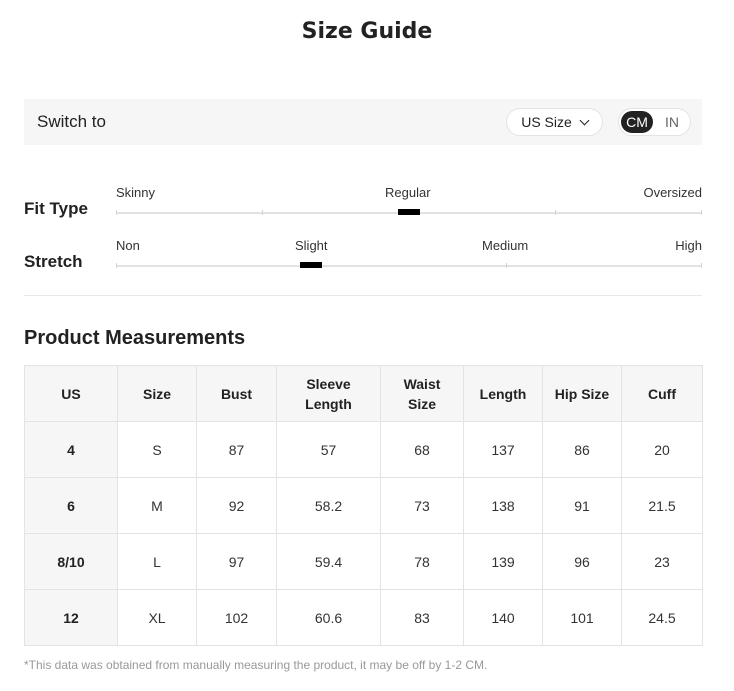  What do you see at coordinates (637, 122) in the screenshot?
I see `unit-cm-option: CM` at bounding box center [637, 122].